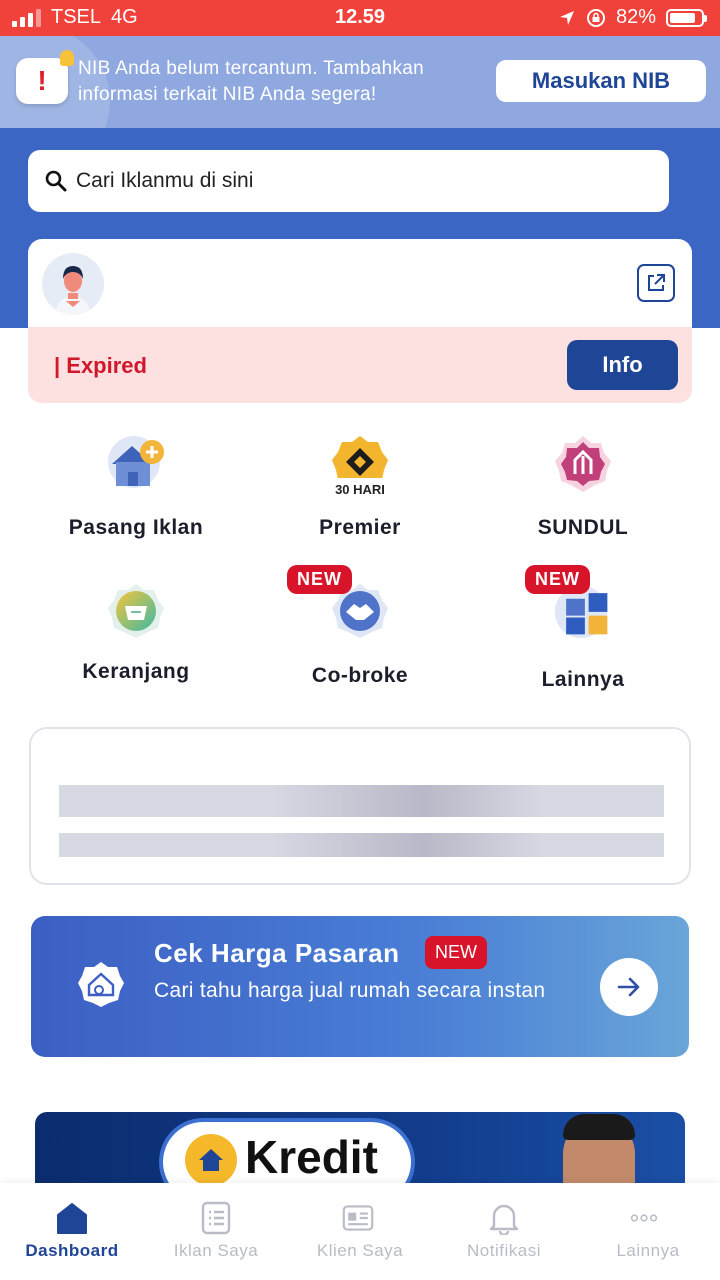 This screenshot has height=1280, width=720. What do you see at coordinates (360, 675) in the screenshot?
I see `menu-label-co-broke: Co-broke` at bounding box center [360, 675].